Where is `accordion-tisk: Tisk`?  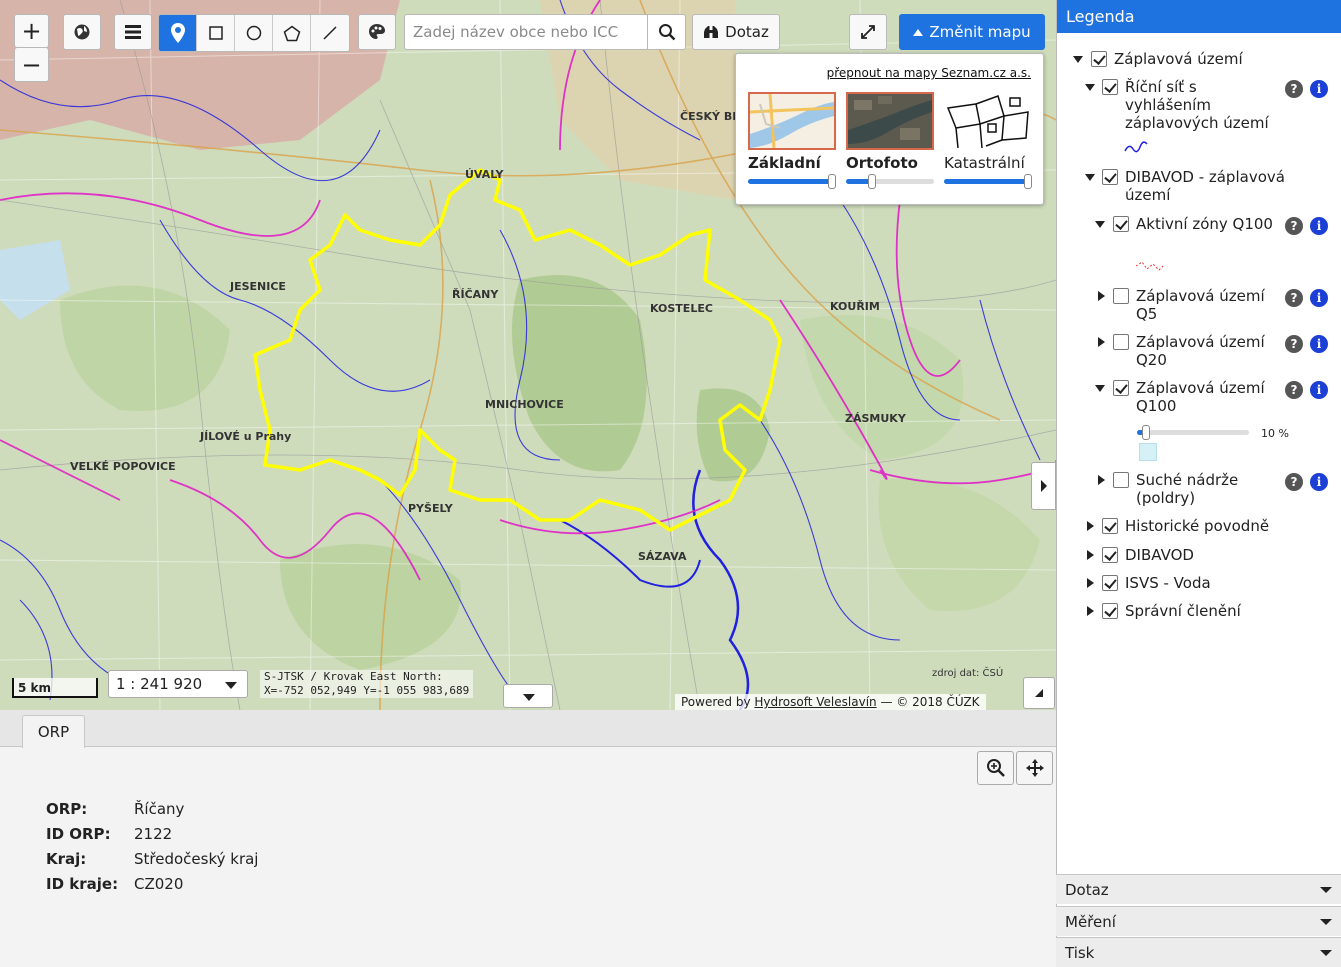 accordion-tisk: Tisk is located at coordinates (1198, 952).